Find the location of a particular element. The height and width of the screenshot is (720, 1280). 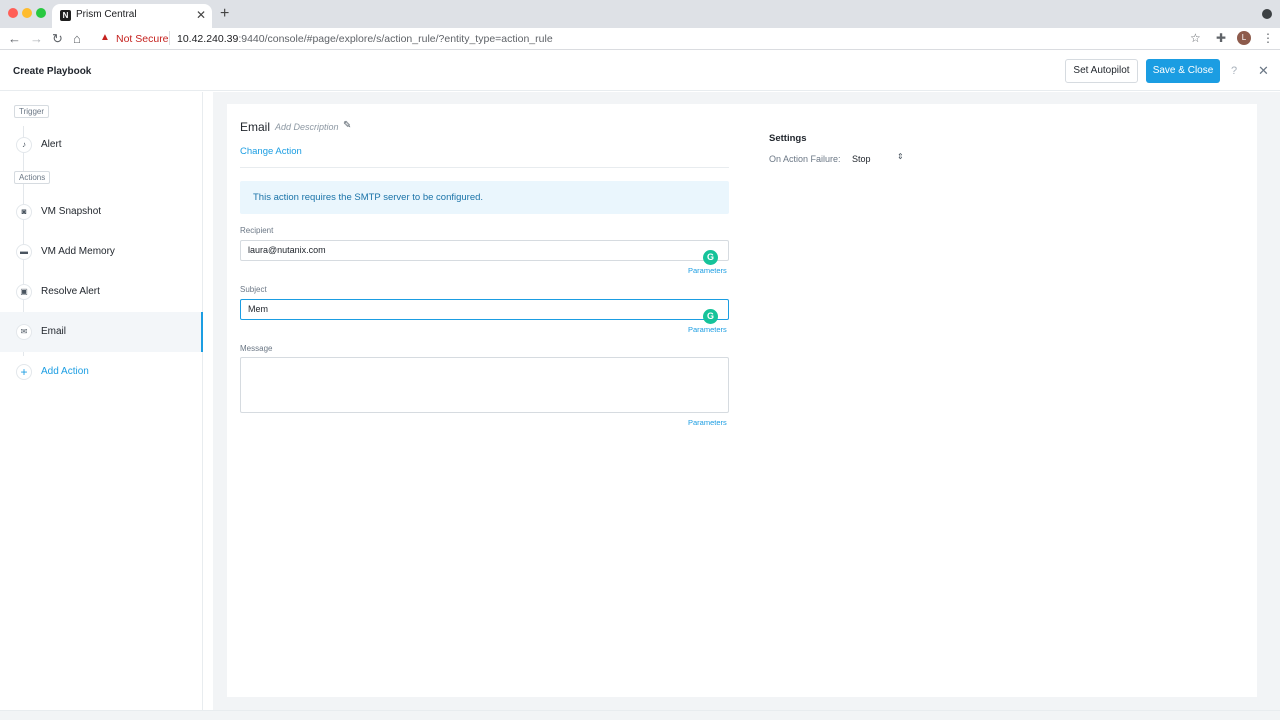

sidebar-item-label: VM Snapshot is located at coordinates (71, 211).